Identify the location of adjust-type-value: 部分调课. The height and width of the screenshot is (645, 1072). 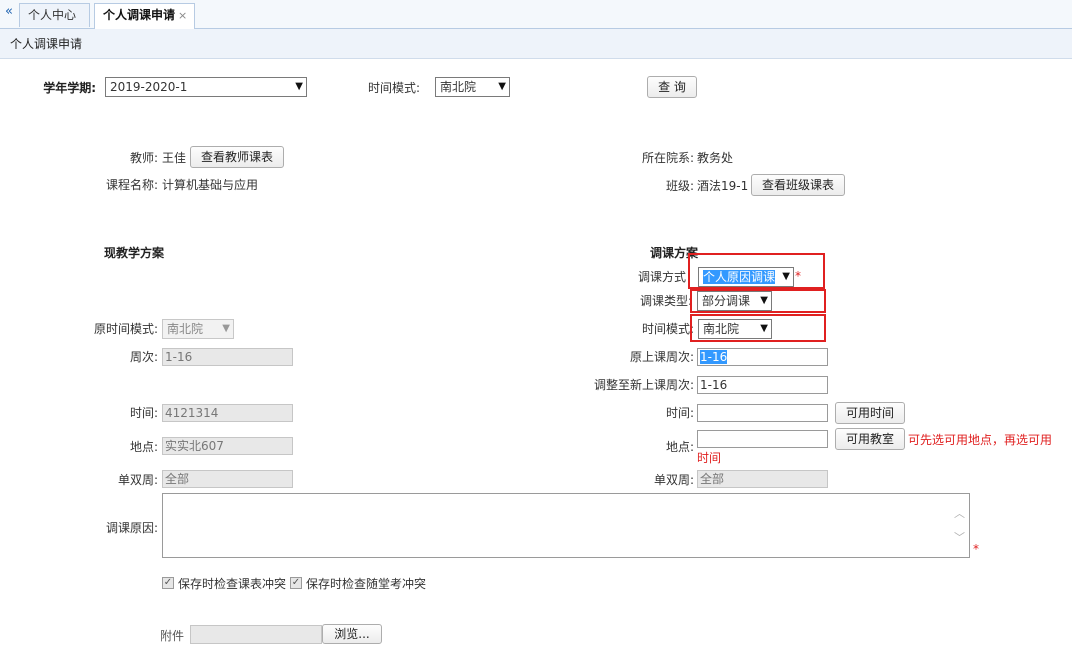
(726, 301).